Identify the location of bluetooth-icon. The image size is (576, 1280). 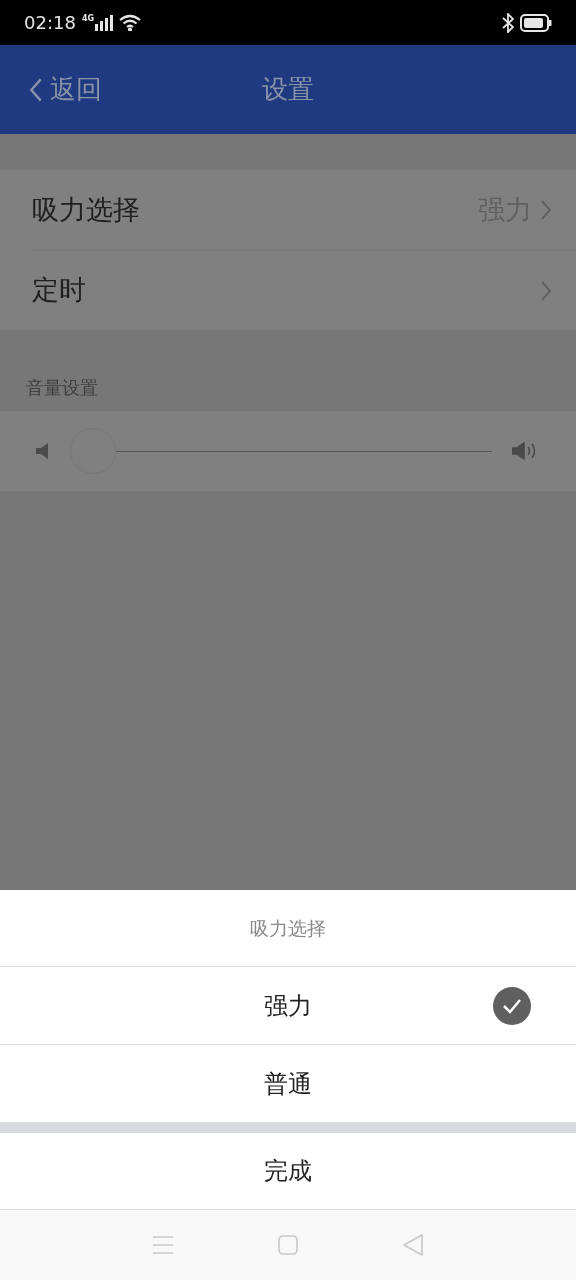
(508, 22).